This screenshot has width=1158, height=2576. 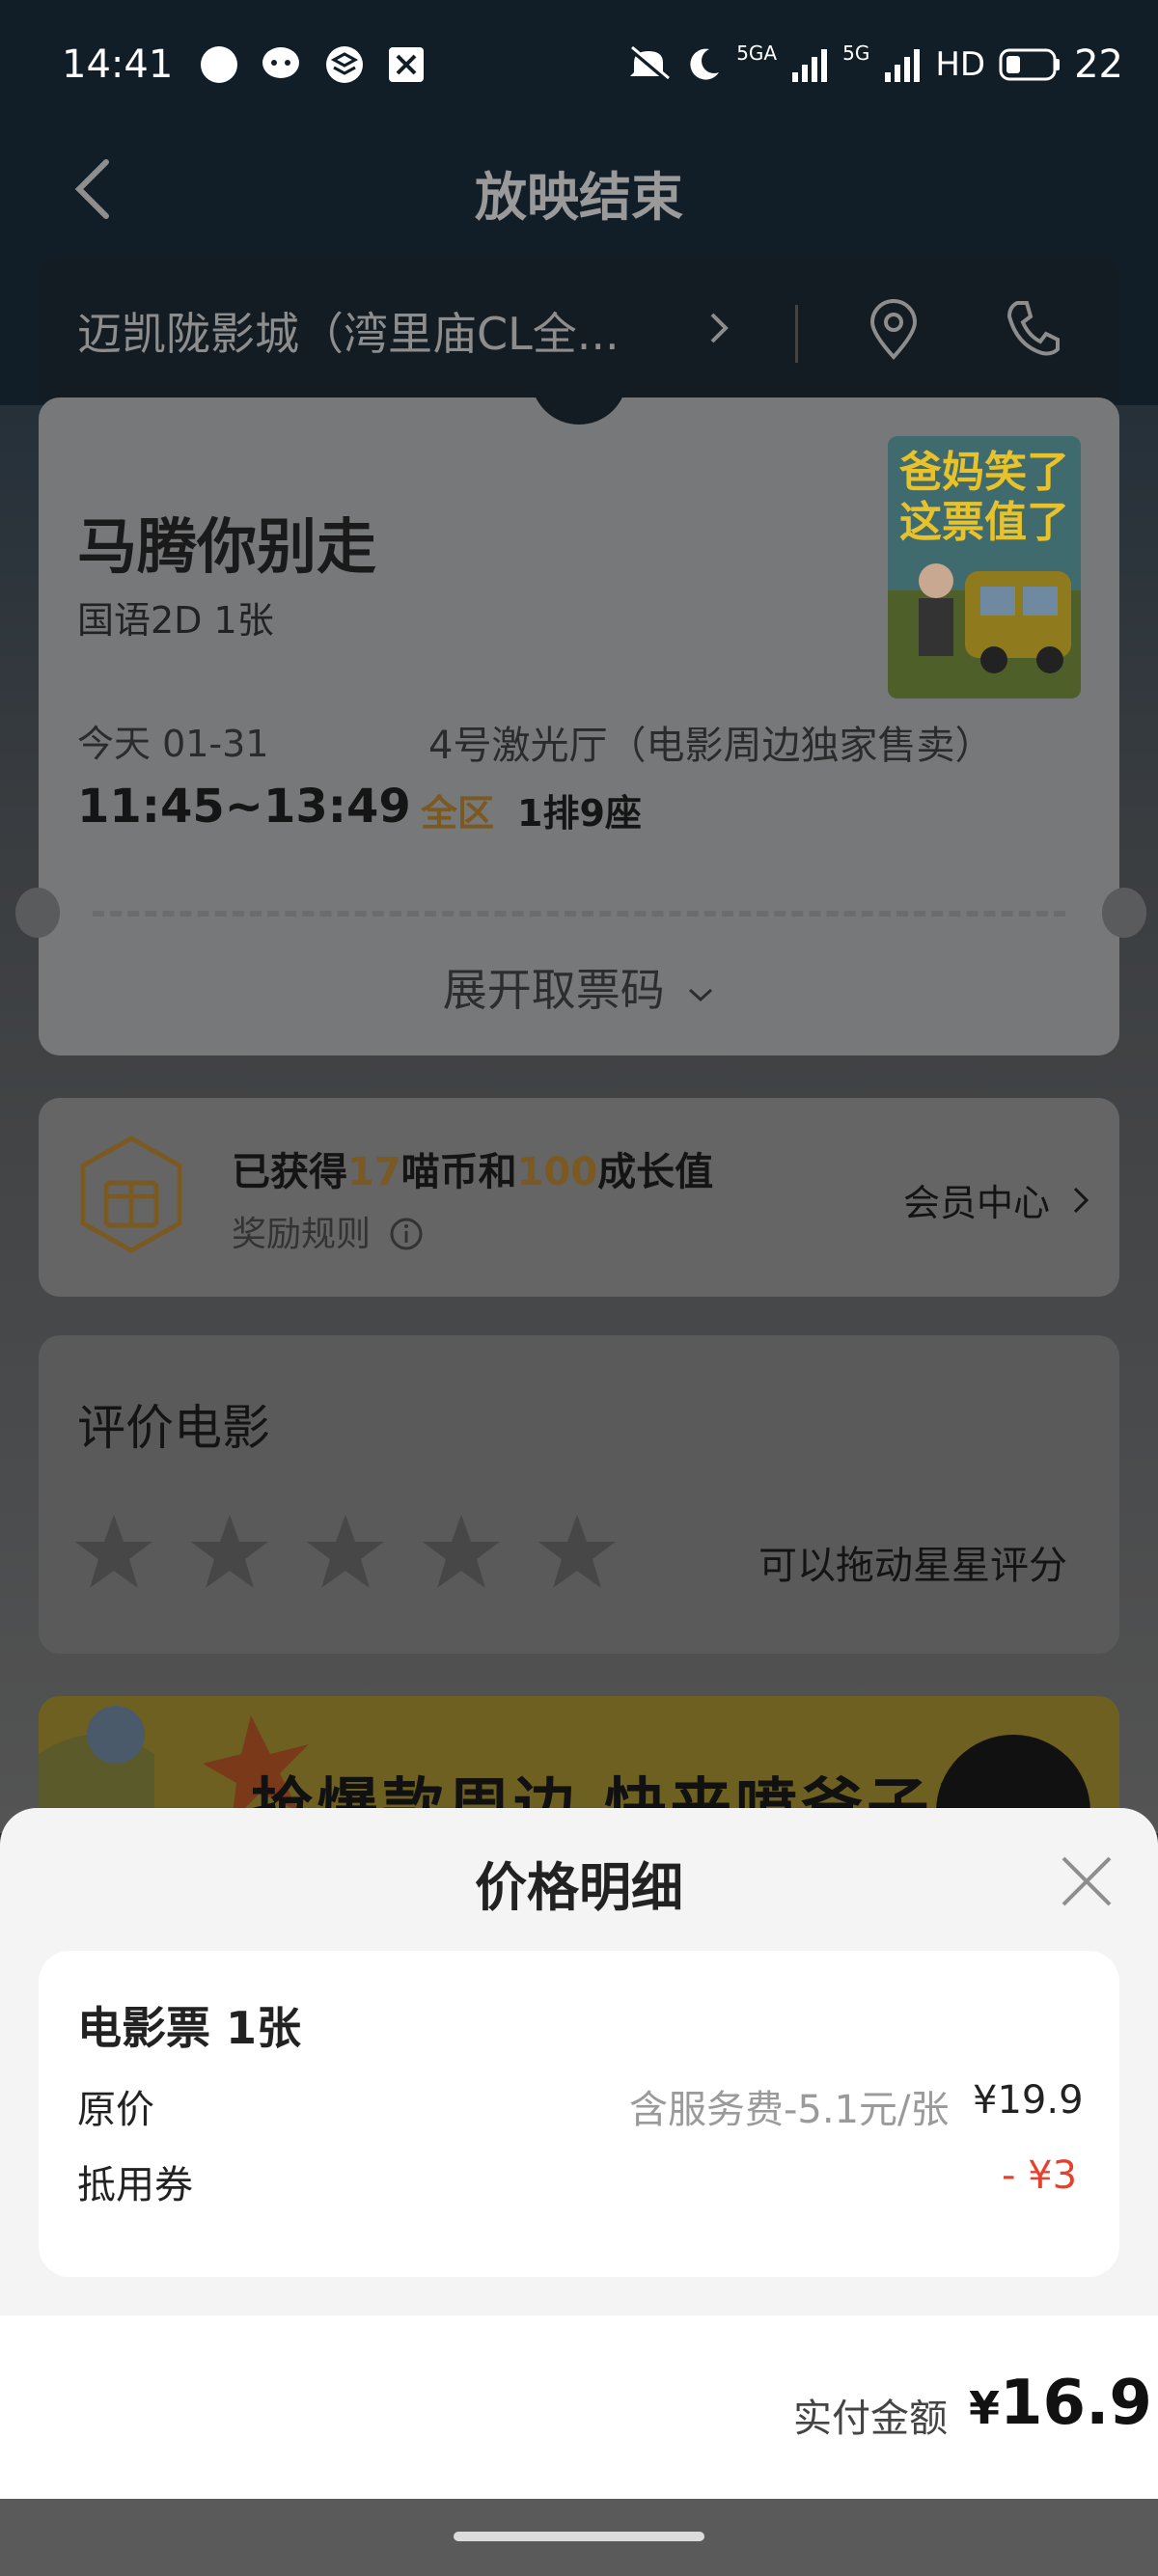 What do you see at coordinates (280, 63) in the screenshot?
I see `wechat-icon` at bounding box center [280, 63].